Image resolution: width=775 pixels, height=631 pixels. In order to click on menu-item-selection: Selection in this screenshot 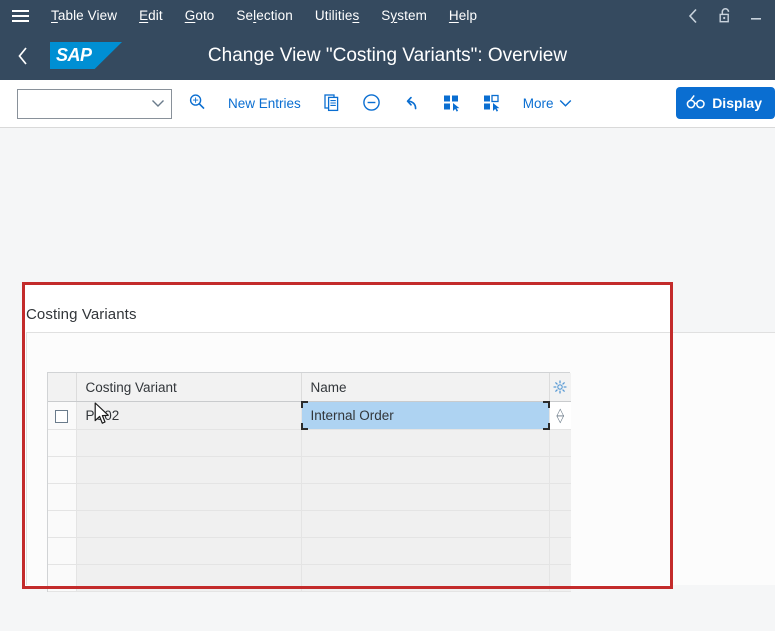, I will do `click(264, 15)`.